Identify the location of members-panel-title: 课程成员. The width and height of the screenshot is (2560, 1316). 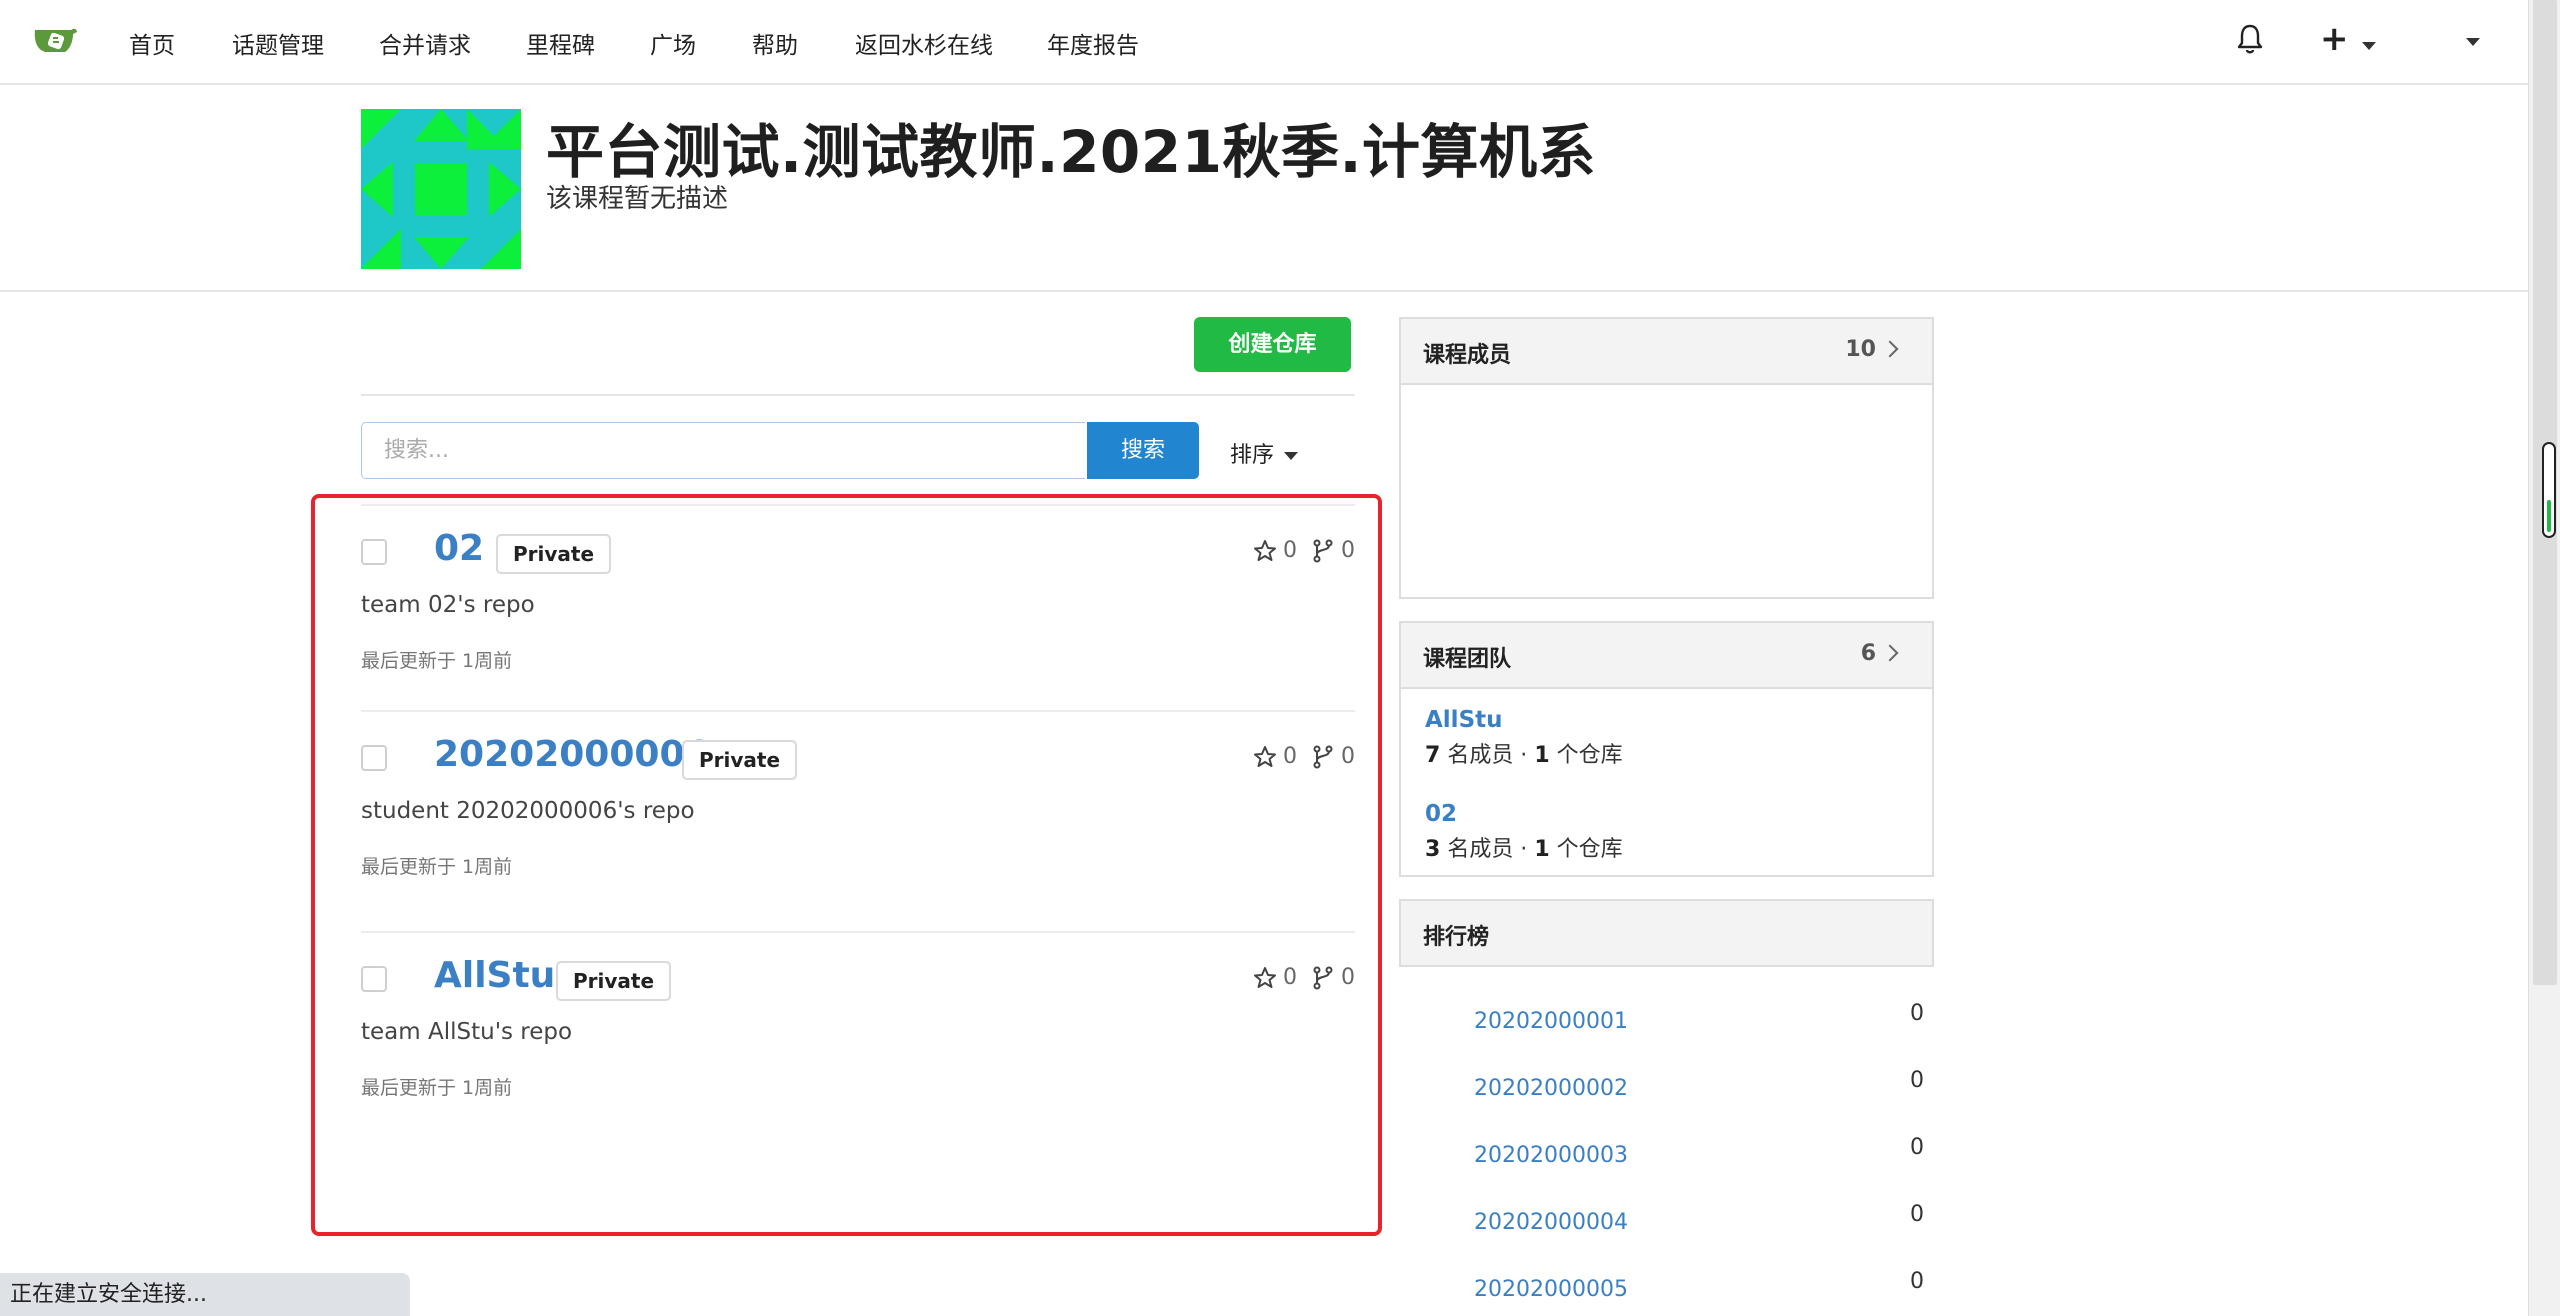
(1467, 355).